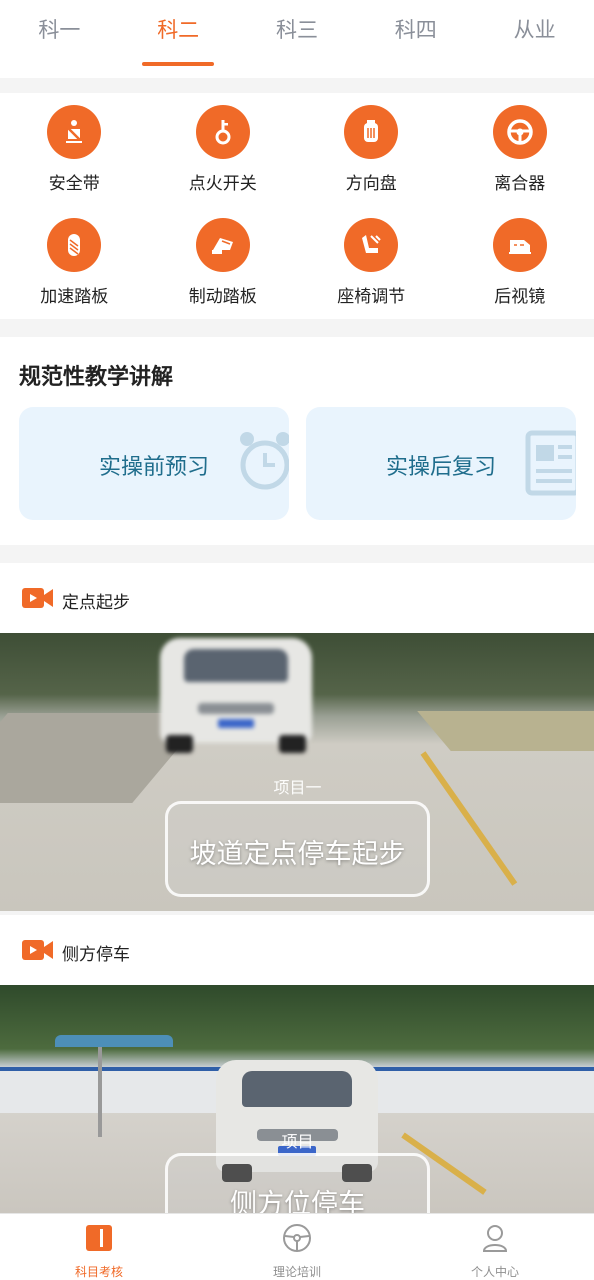  I want to click on nav-exam: 科目考核, so click(99, 1247).